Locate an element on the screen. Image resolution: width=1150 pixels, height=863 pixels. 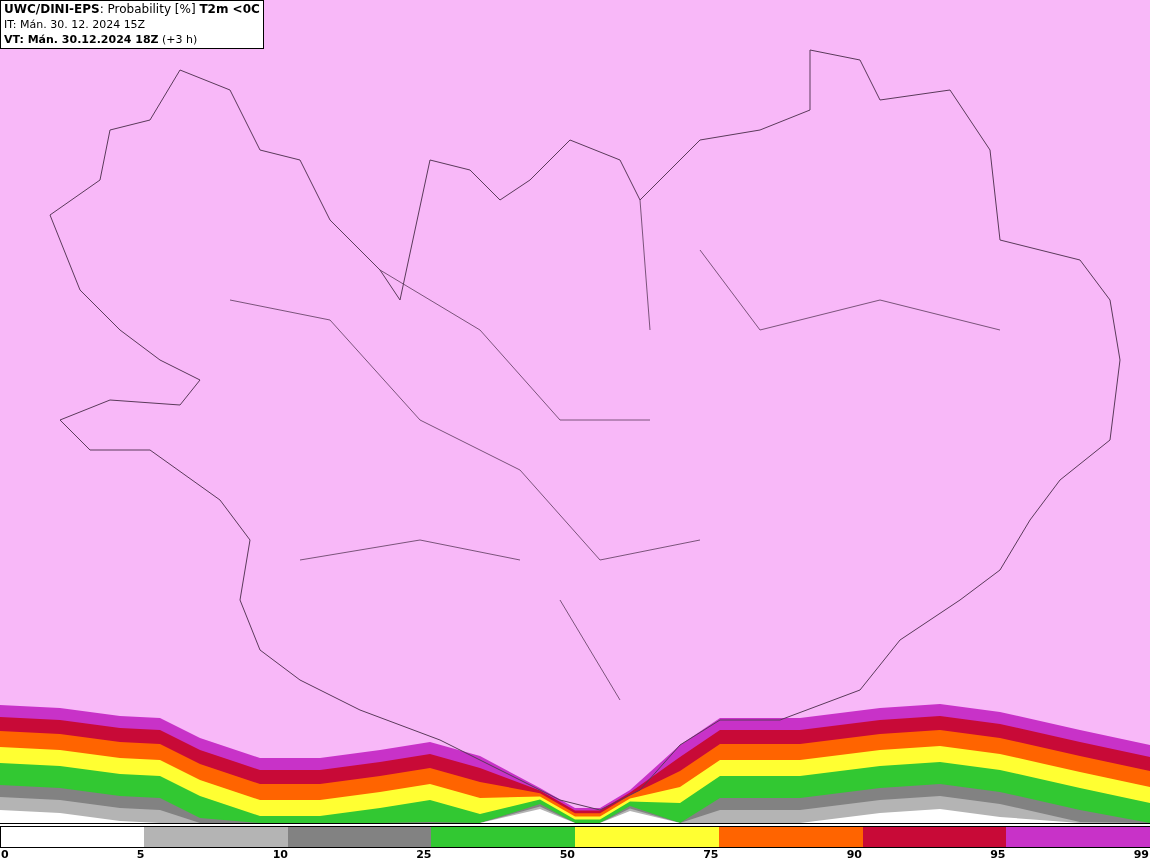
legend-tick-label: 25 is located at coordinates (424, 855).